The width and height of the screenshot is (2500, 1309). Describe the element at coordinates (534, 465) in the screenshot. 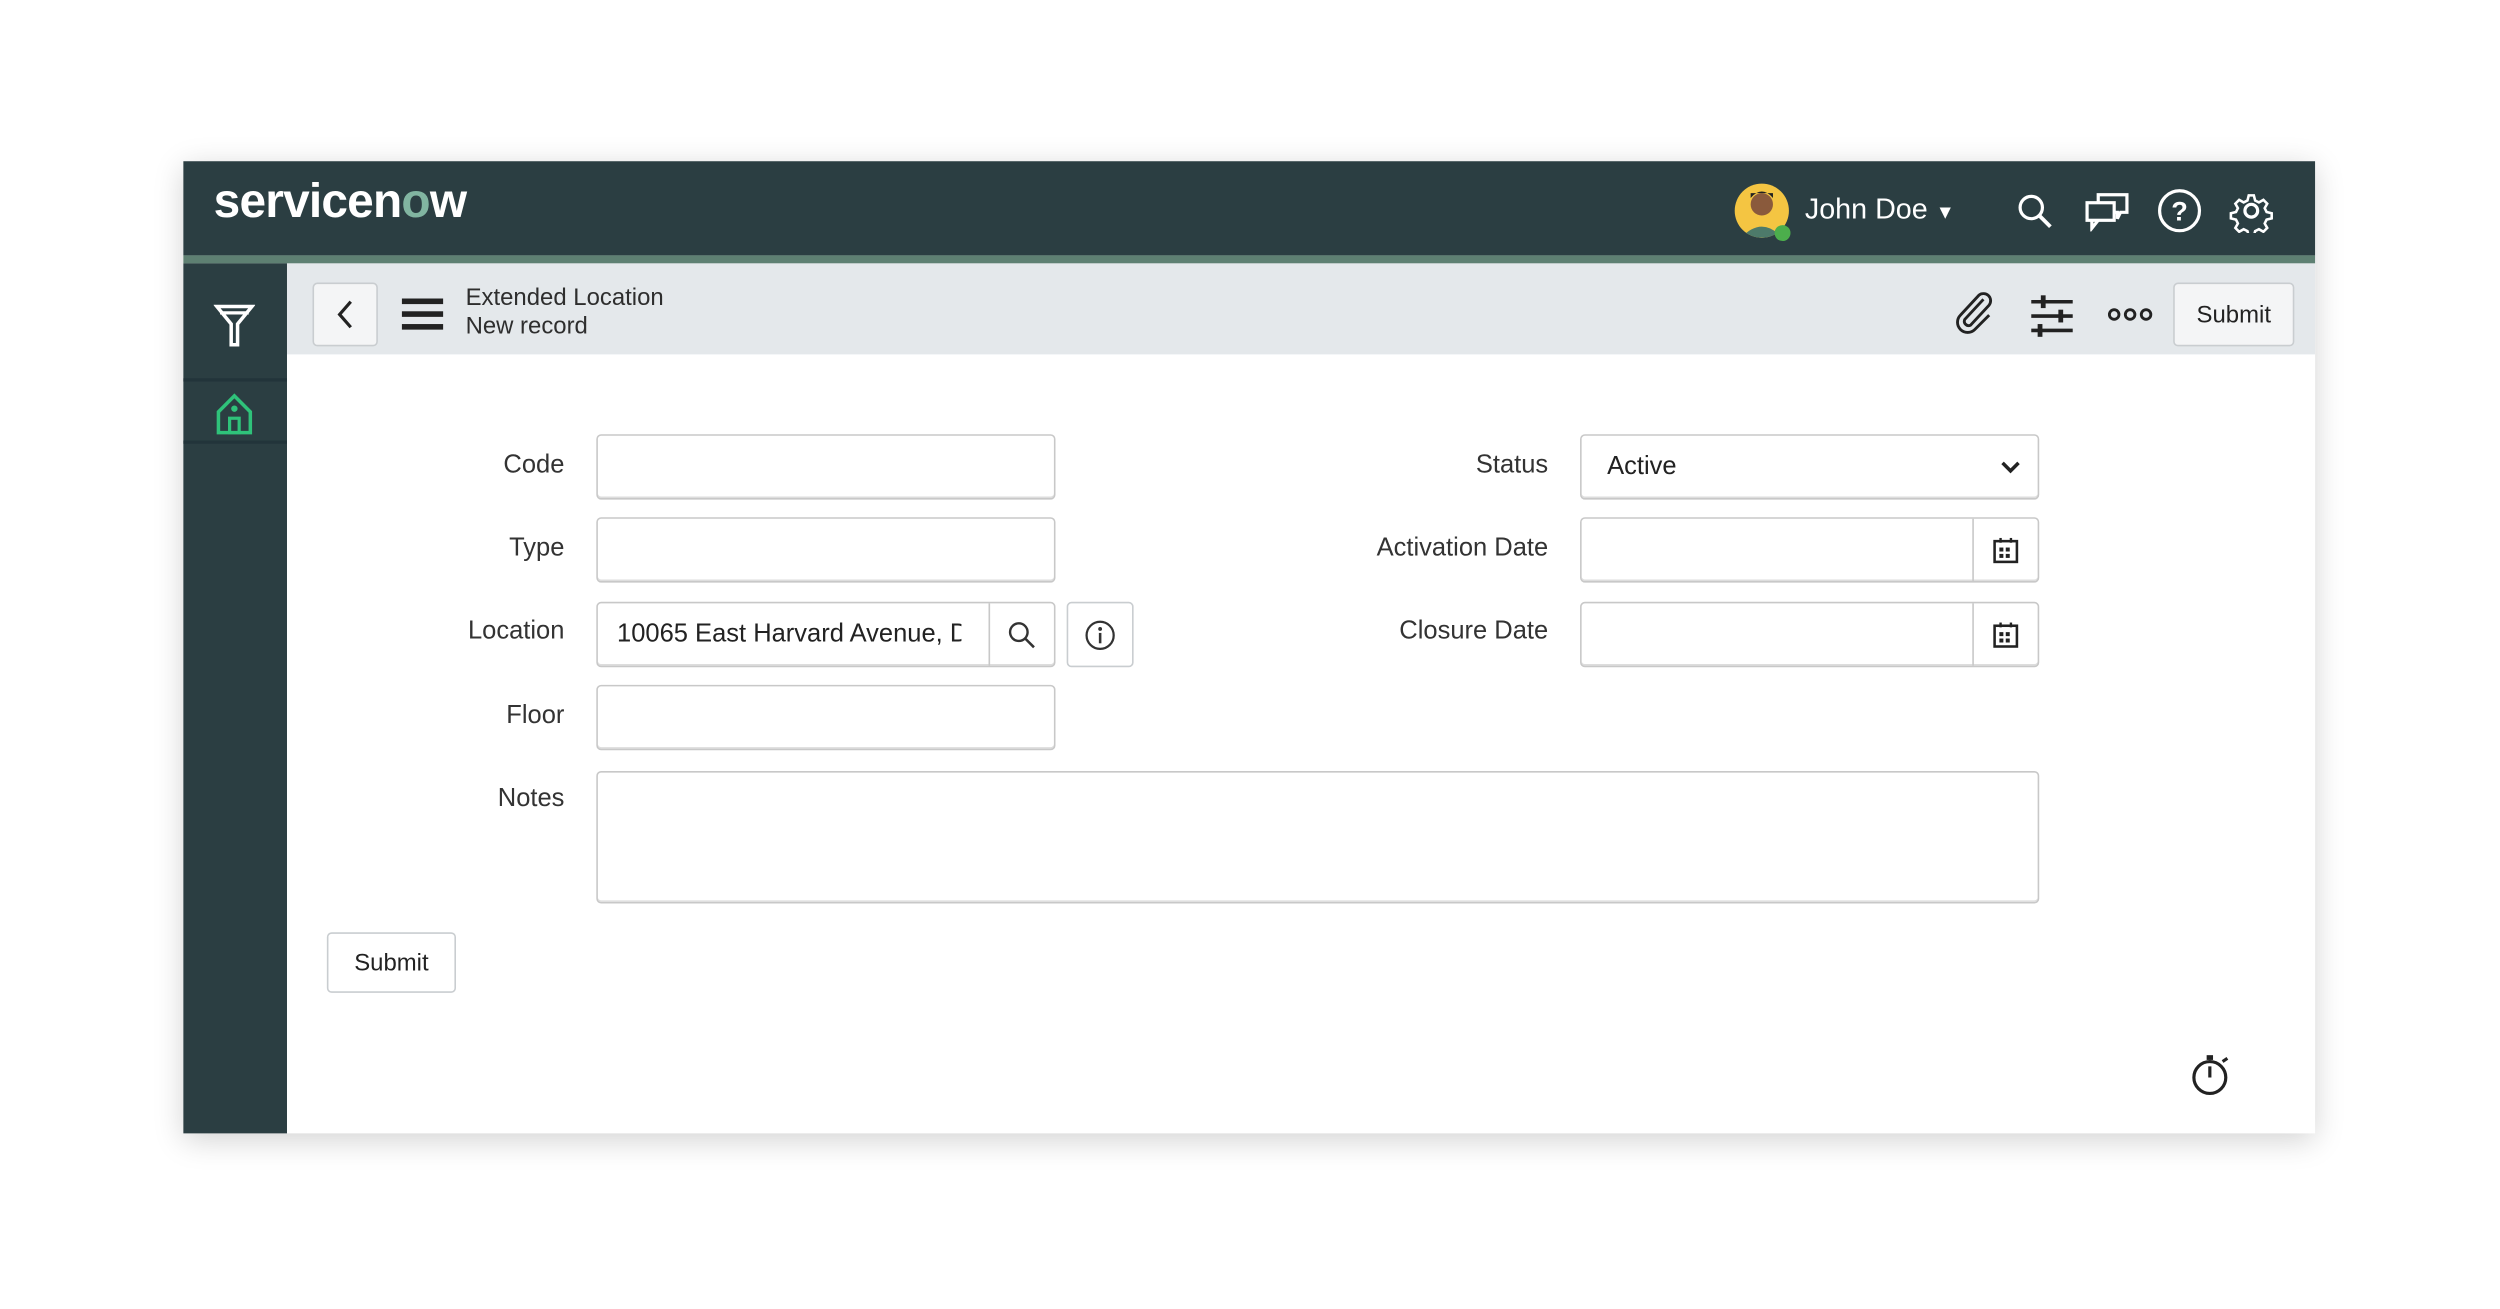

I see `code-label: Code` at that location.